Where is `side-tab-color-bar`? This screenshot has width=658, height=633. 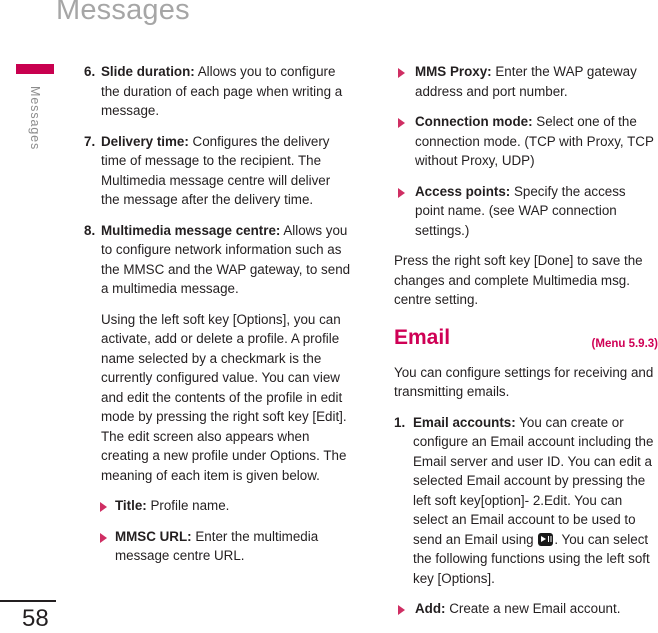 side-tab-color-bar is located at coordinates (35, 69).